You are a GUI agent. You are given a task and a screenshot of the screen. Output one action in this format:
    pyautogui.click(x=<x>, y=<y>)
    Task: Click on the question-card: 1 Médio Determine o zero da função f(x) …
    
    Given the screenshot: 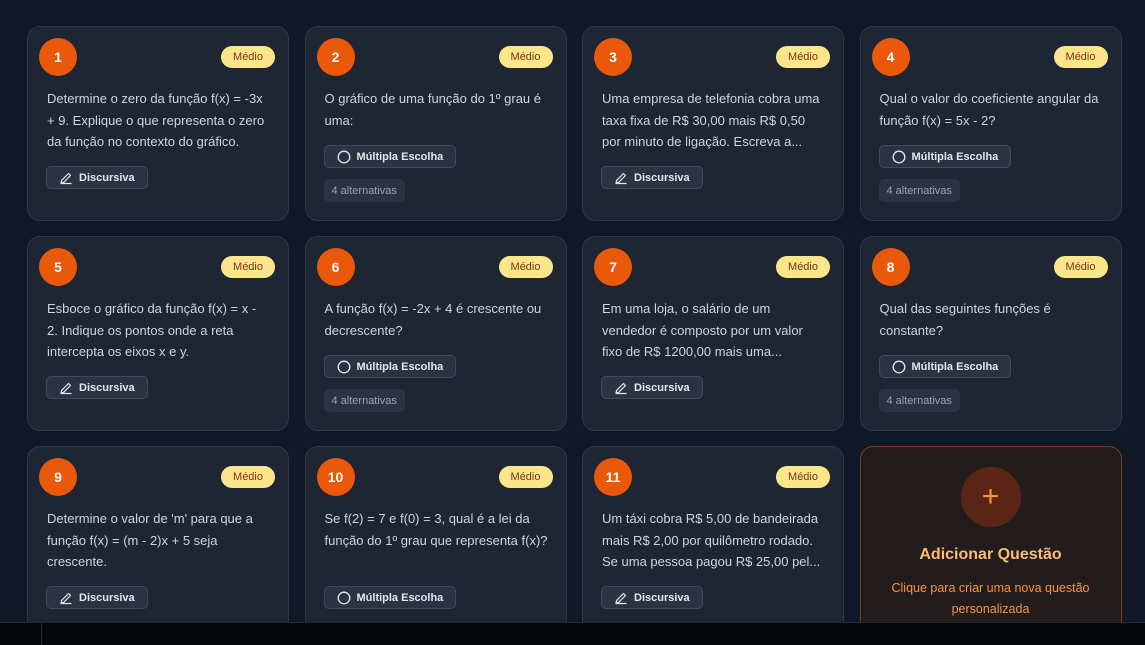 What is the action you would take?
    pyautogui.click(x=158, y=123)
    